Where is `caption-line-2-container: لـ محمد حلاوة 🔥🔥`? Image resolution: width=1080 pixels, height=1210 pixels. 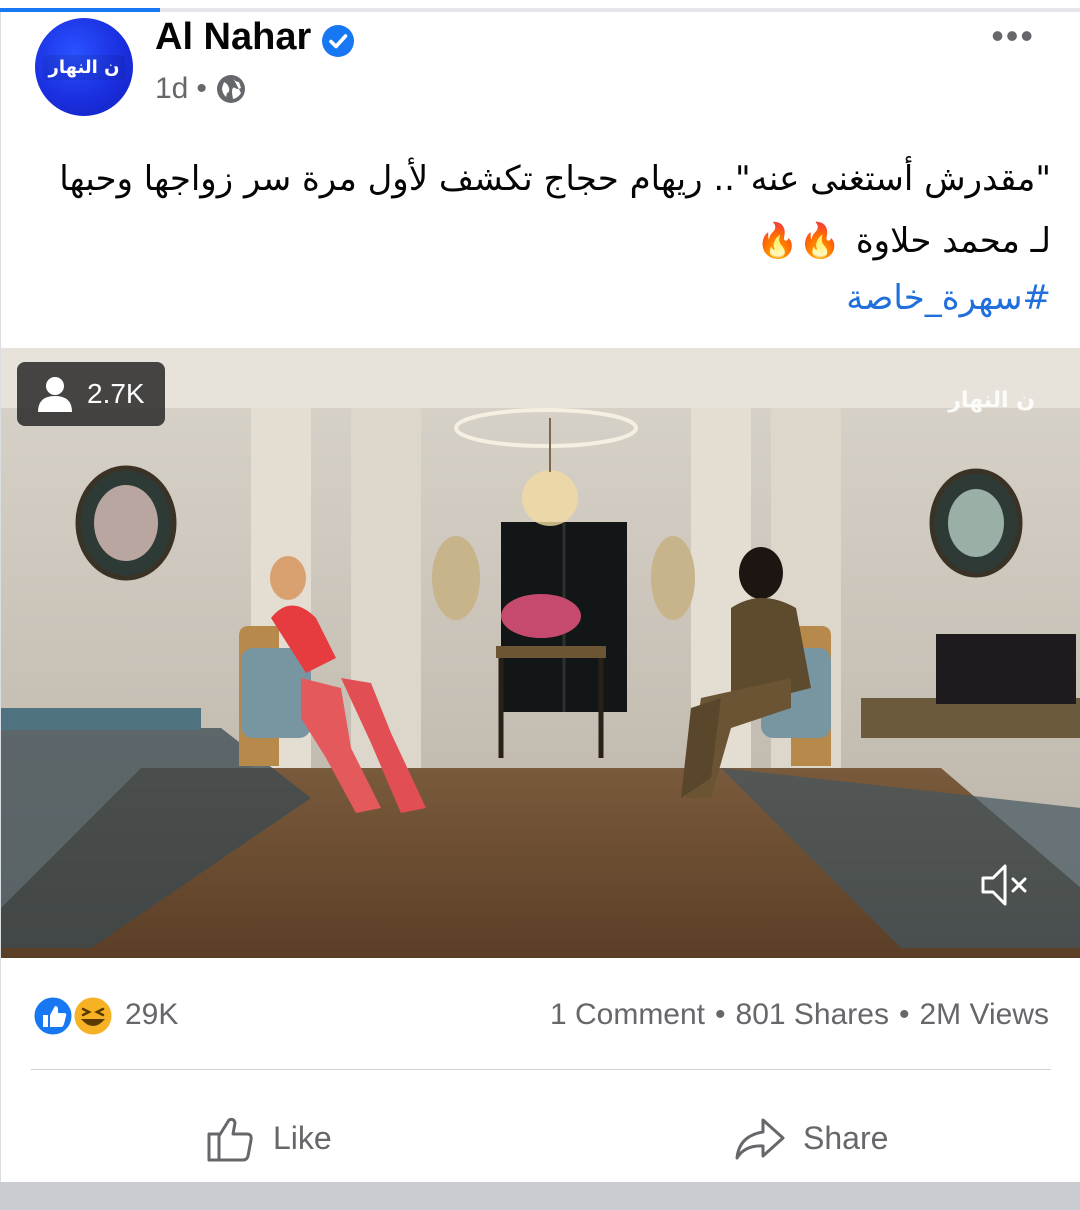 caption-line-2-container: لـ محمد حلاوة 🔥🔥 is located at coordinates (541, 241).